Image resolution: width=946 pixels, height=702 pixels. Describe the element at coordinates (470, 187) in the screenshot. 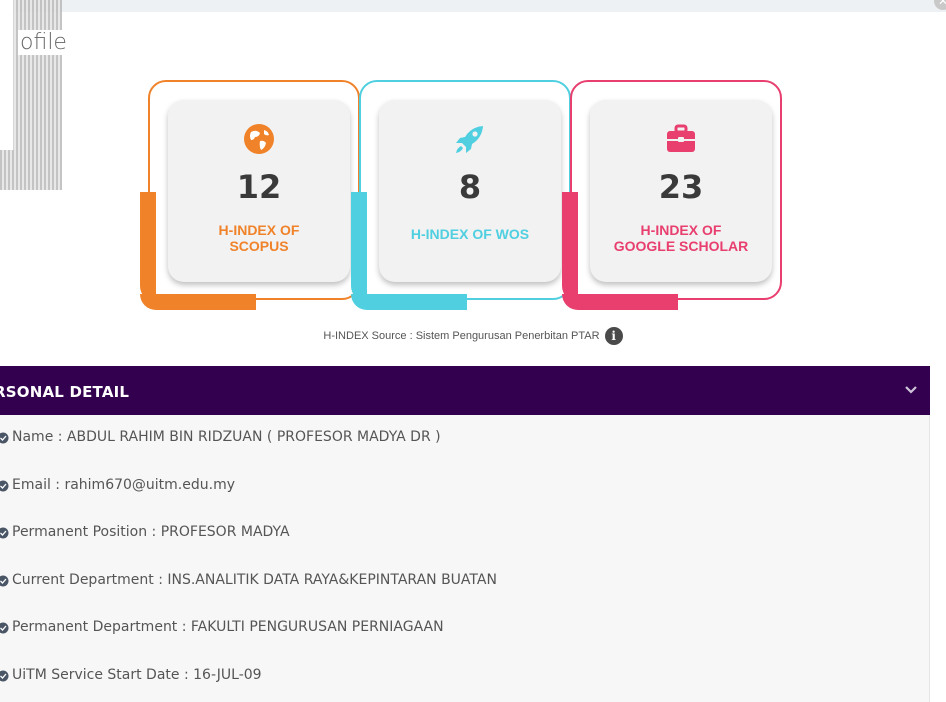

I see `wos-hindex-value: 8` at that location.